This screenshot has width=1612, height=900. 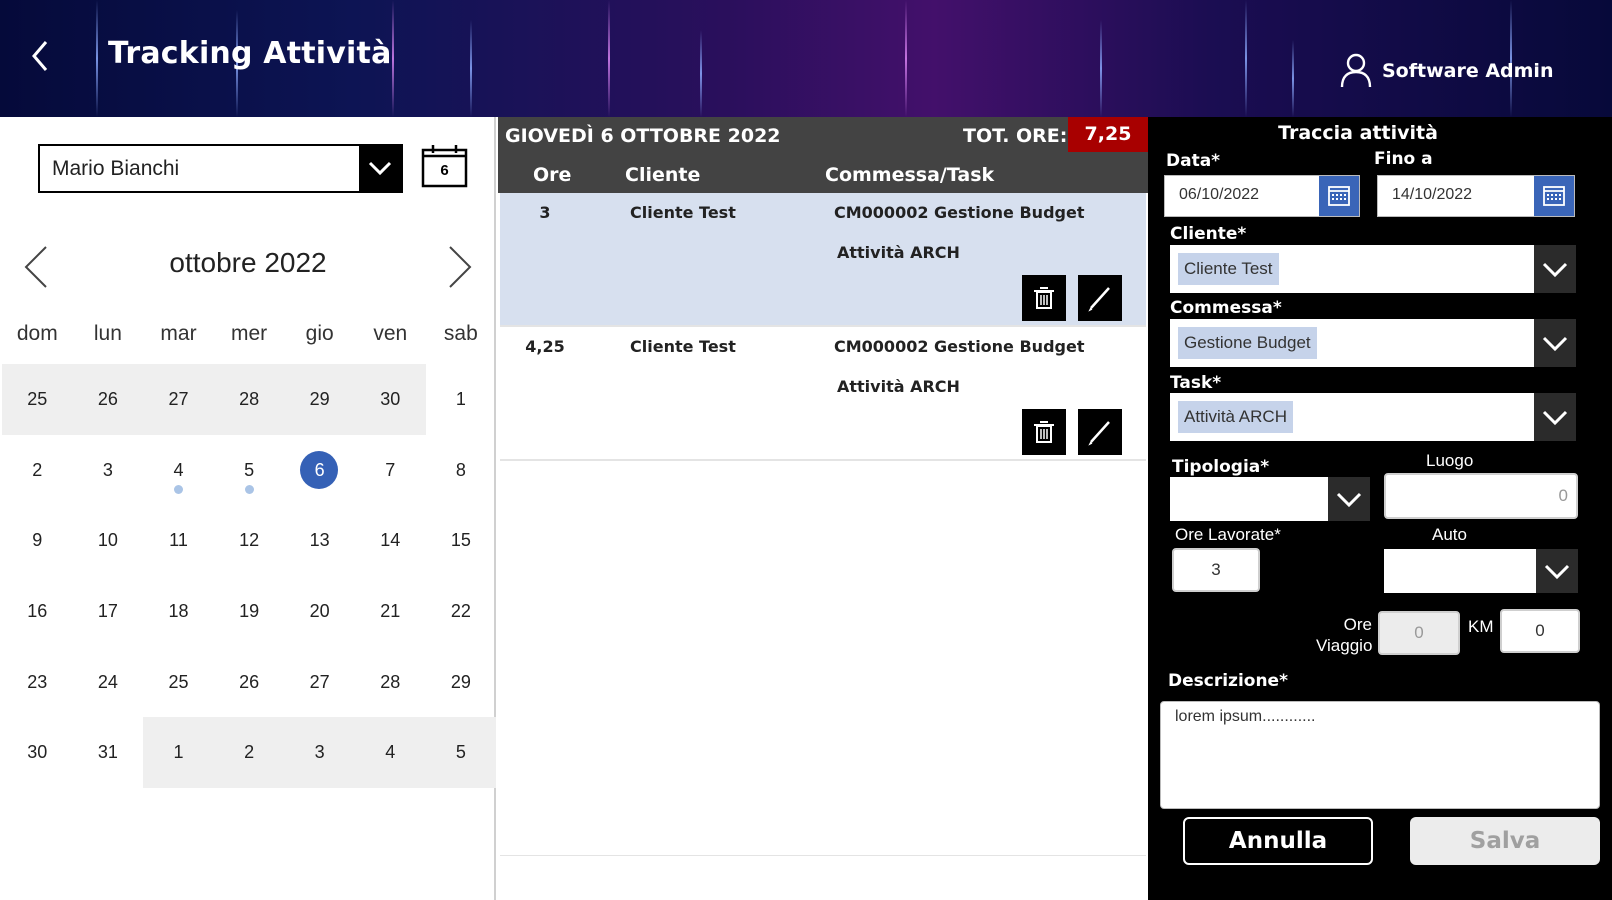 What do you see at coordinates (319, 470) in the screenshot?
I see `calendar-day-selected: 6` at bounding box center [319, 470].